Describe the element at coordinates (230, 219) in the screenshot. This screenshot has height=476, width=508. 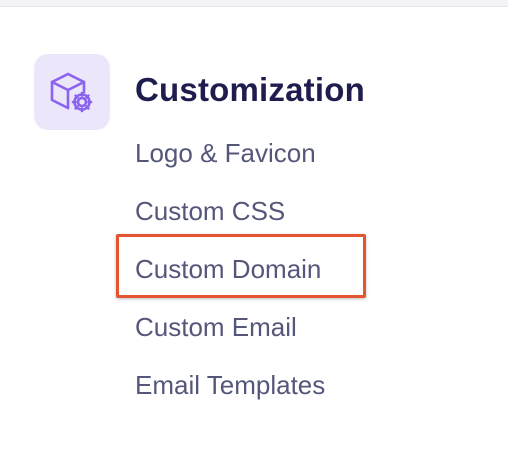
I see `nav-item-custom-css: Custom CSS` at that location.